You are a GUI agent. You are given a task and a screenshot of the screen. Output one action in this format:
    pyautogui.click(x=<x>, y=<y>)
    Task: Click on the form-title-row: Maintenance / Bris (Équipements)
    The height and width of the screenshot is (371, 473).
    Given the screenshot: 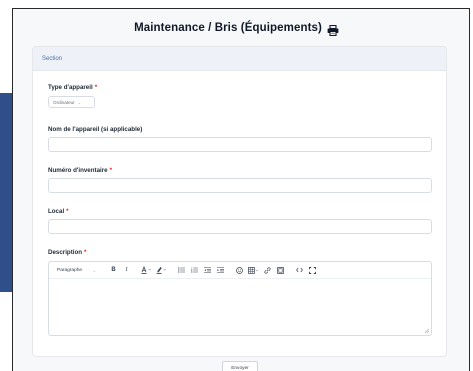 What is the action you would take?
    pyautogui.click(x=236, y=29)
    